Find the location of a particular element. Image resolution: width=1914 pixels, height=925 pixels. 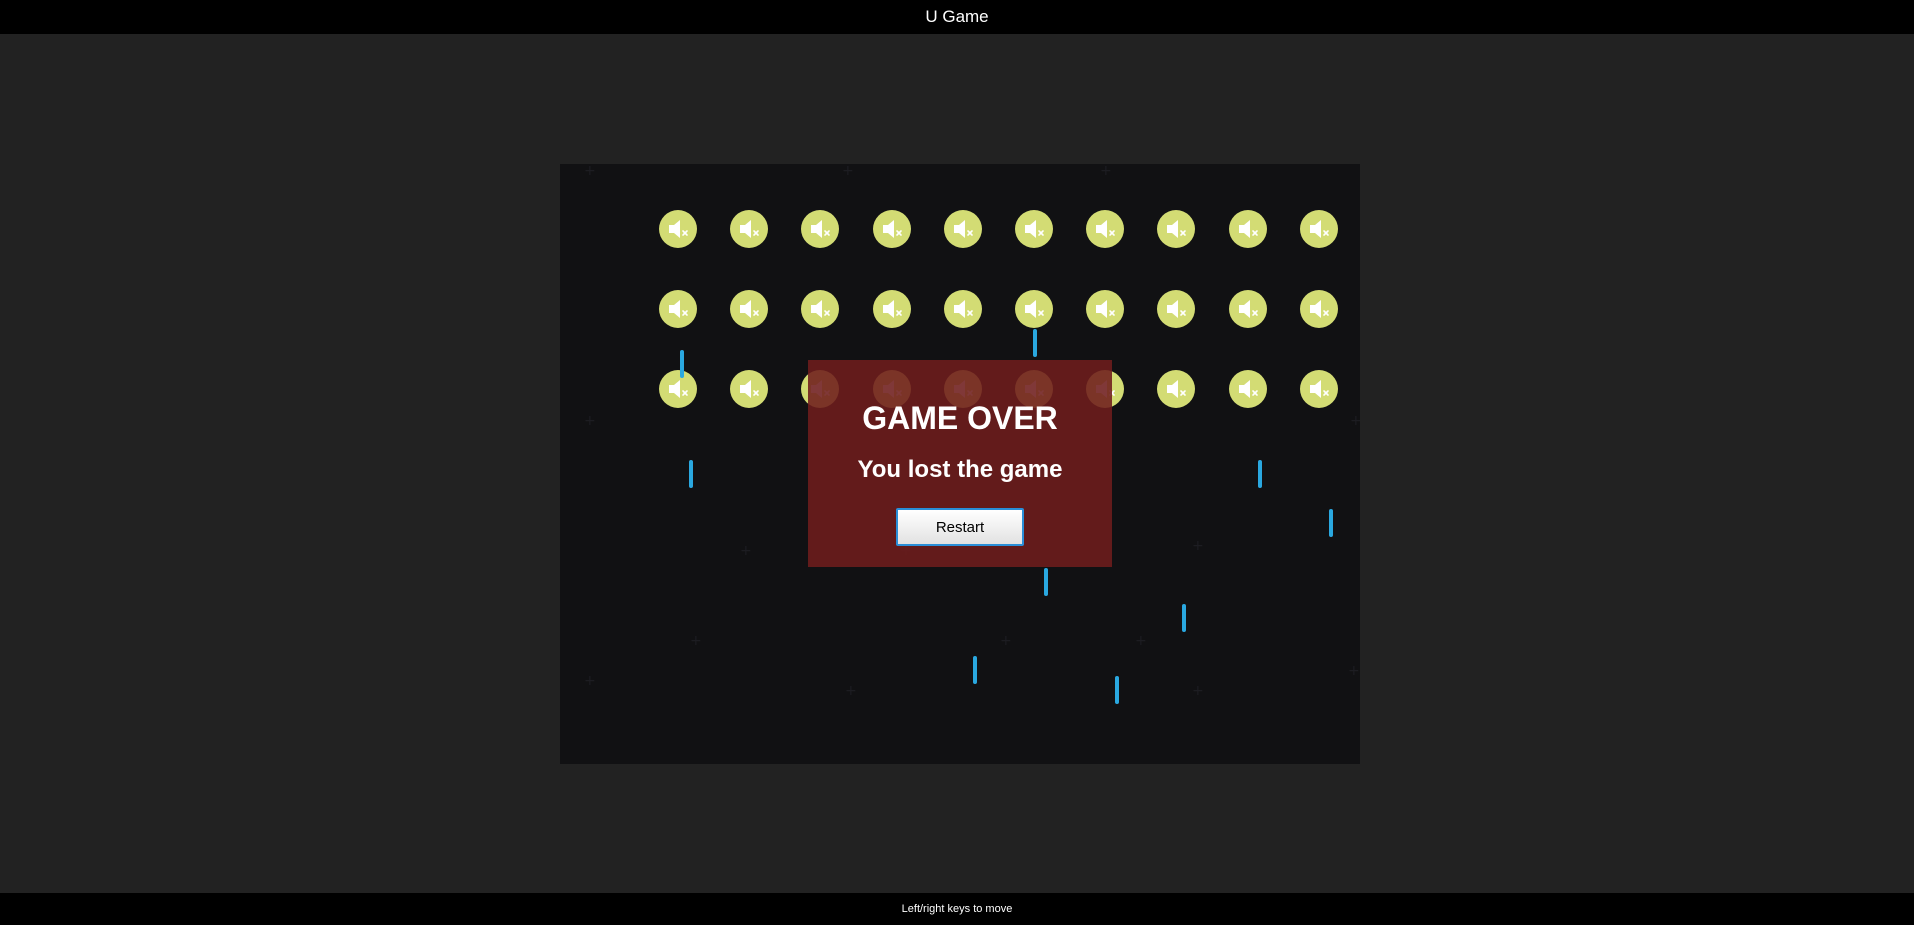

title-bar: U Game is located at coordinates (957, 17).